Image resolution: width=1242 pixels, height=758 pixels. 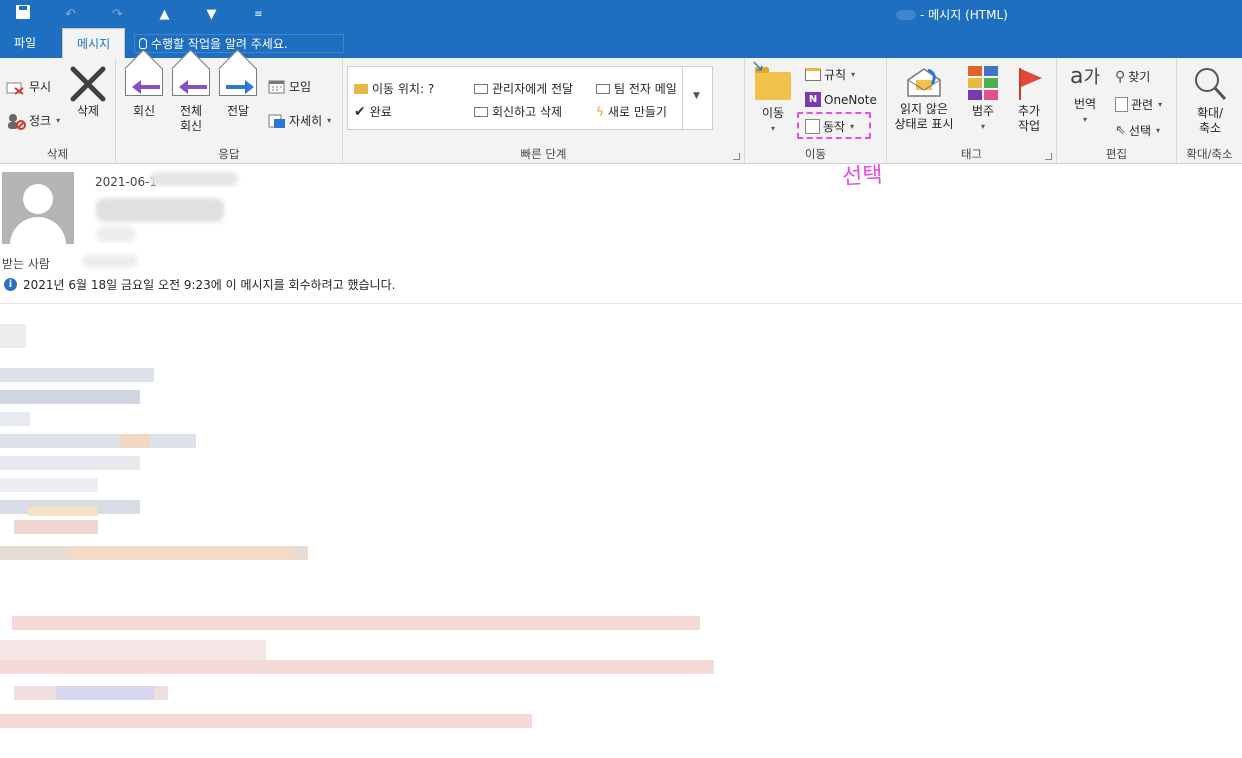 I want to click on quick-steps-scroll: ▼, so click(x=697, y=99).